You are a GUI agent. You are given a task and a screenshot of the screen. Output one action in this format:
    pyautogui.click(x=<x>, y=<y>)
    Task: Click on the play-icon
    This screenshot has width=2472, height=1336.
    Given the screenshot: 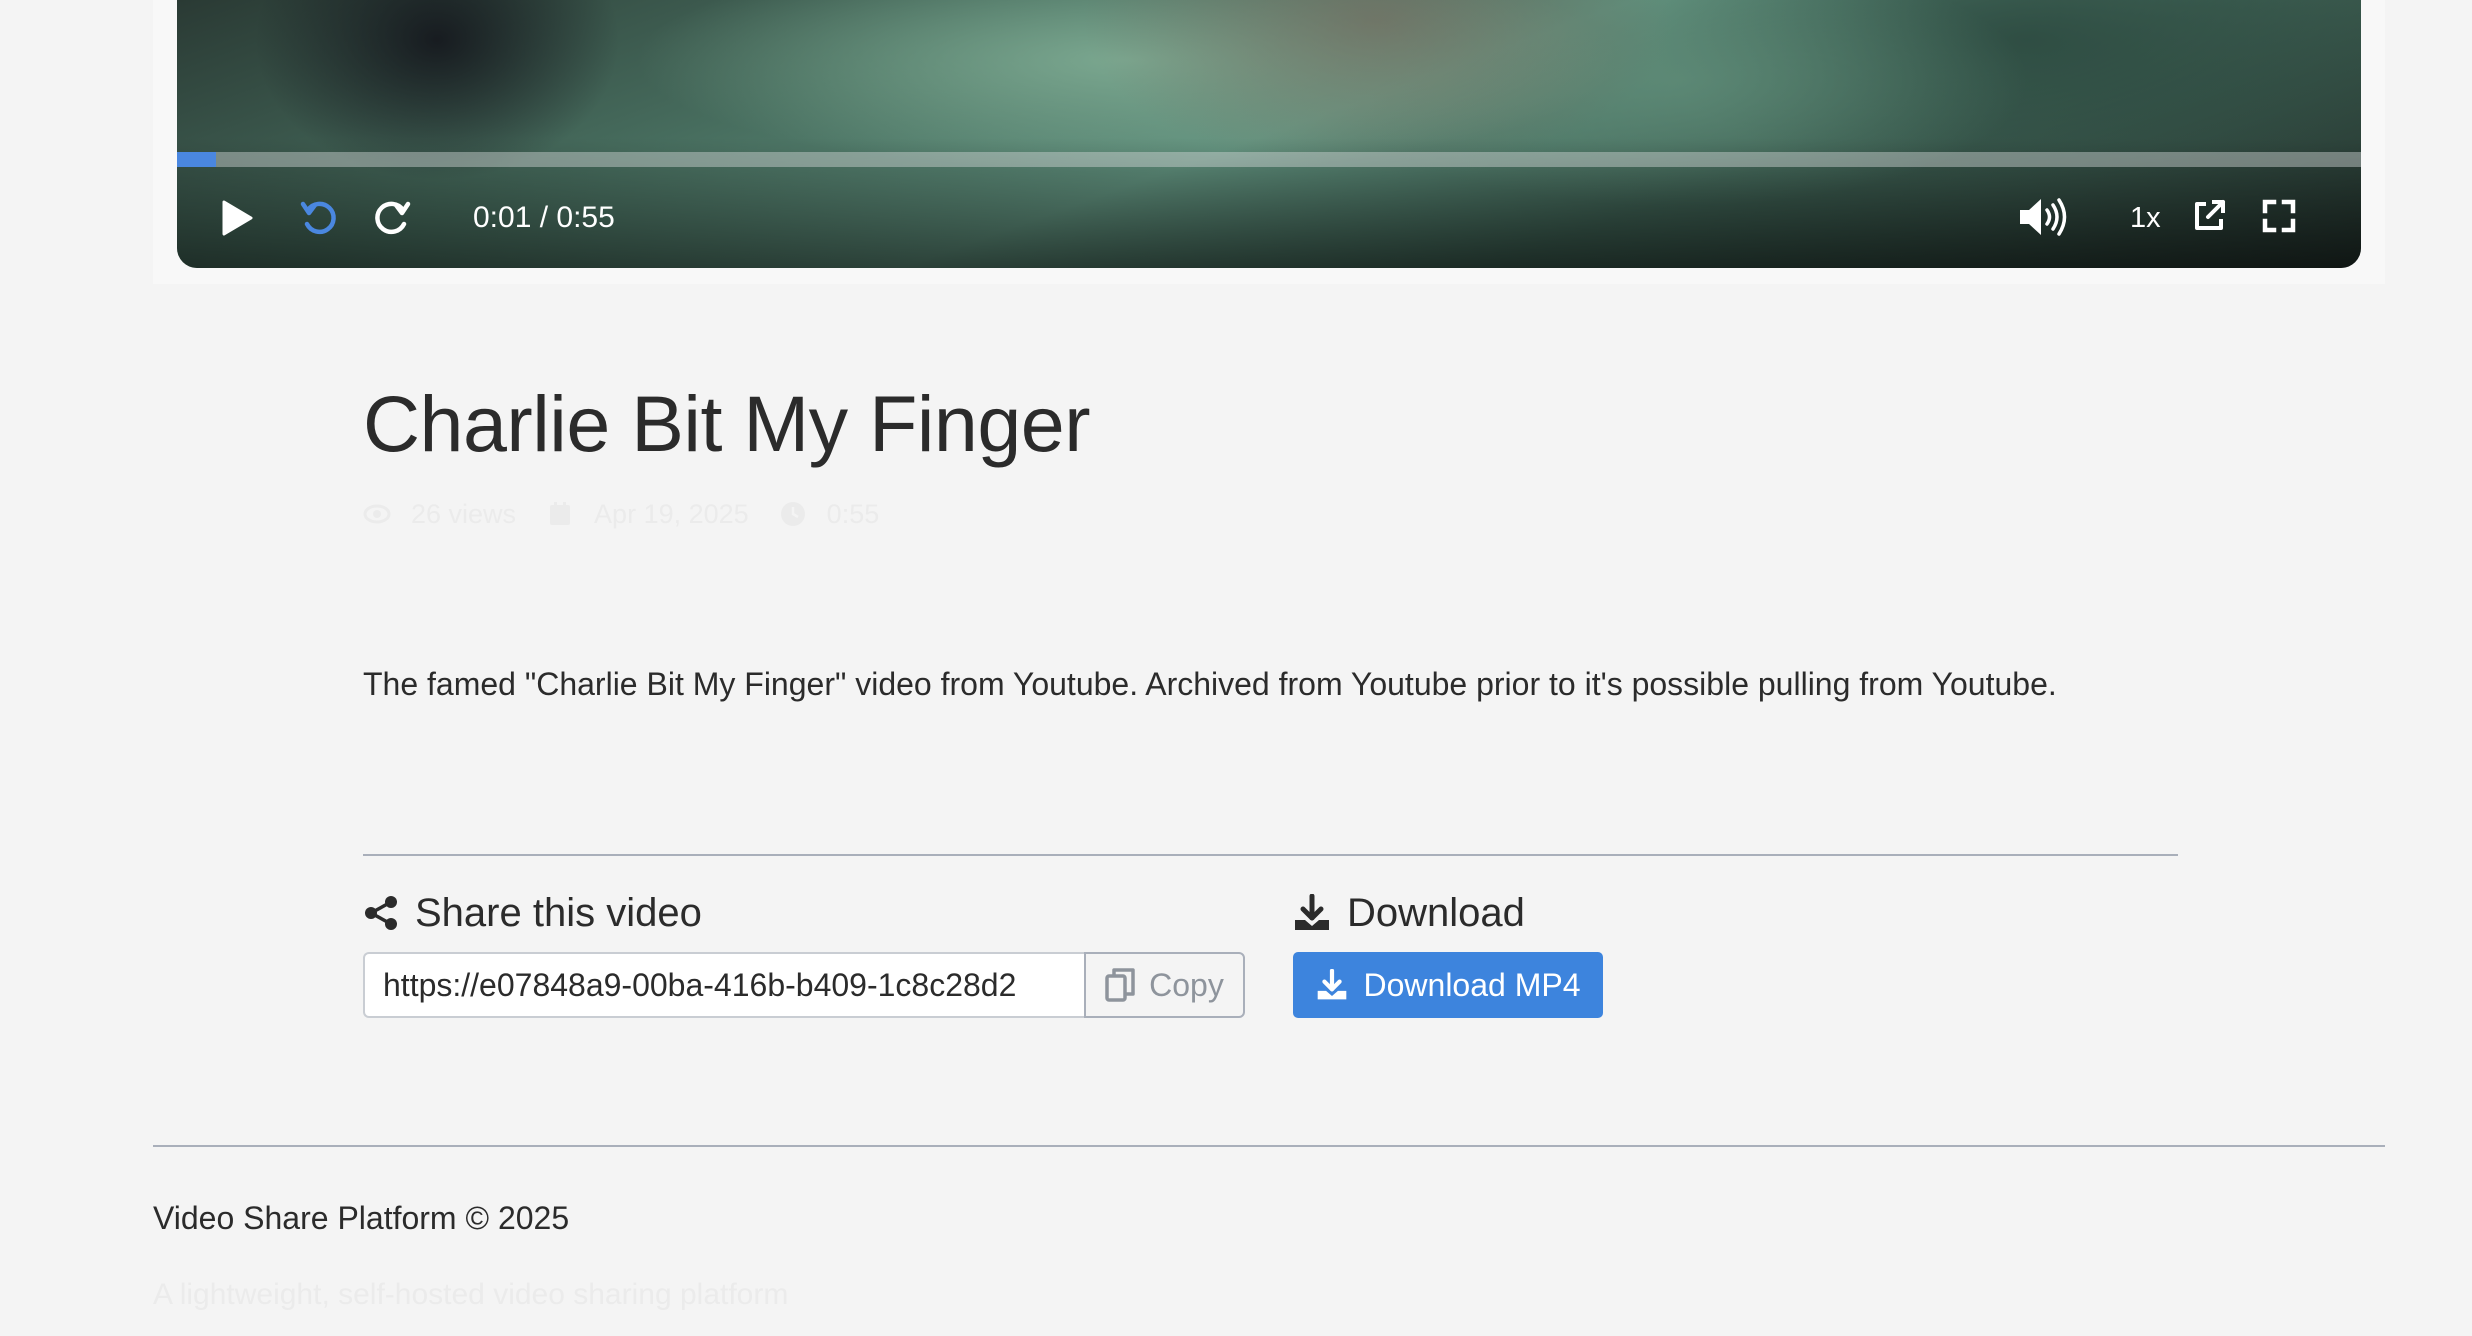 What is the action you would take?
    pyautogui.click(x=237, y=218)
    